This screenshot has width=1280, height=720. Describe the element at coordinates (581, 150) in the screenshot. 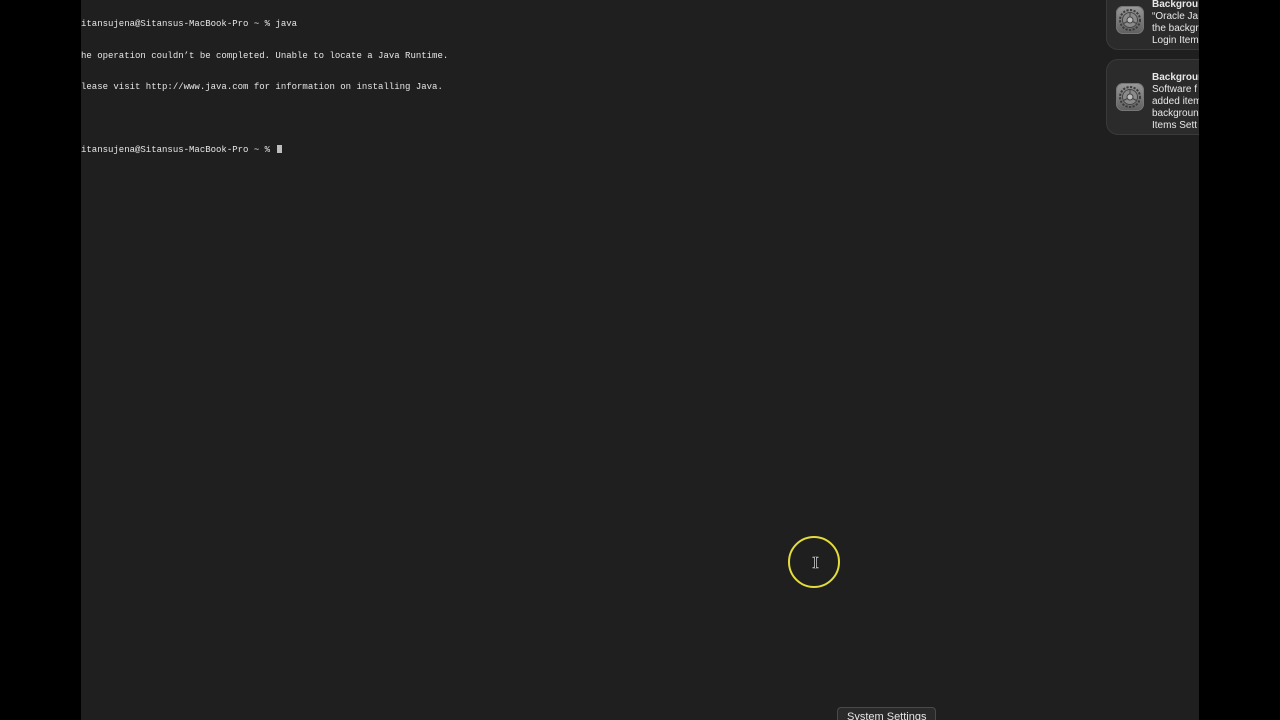

I see `terminal-prompt-line: itansujena@Sitansus-MacBook-Pro ~ %` at that location.